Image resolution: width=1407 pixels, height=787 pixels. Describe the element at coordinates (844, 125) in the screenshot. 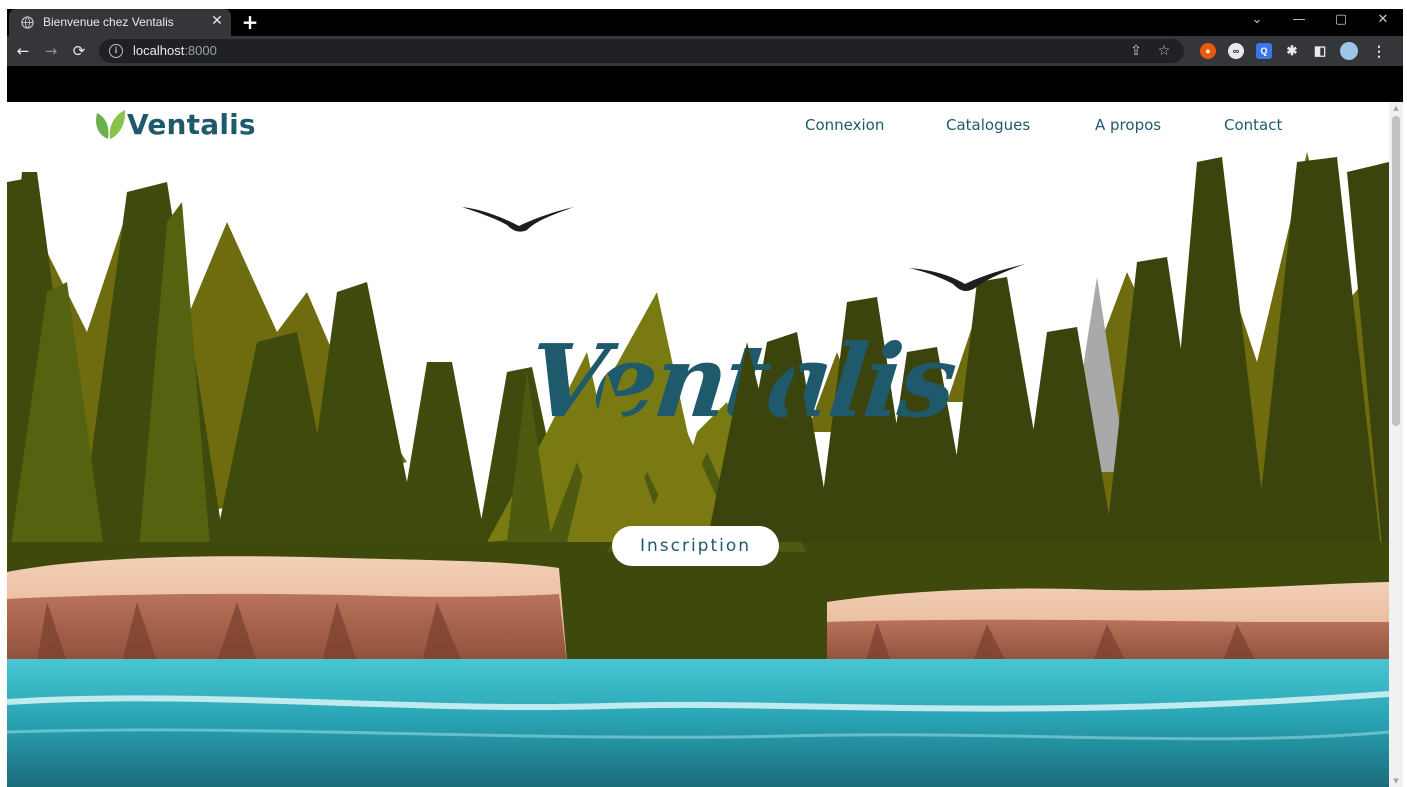

I see `nav-connexion: Connexion` at that location.